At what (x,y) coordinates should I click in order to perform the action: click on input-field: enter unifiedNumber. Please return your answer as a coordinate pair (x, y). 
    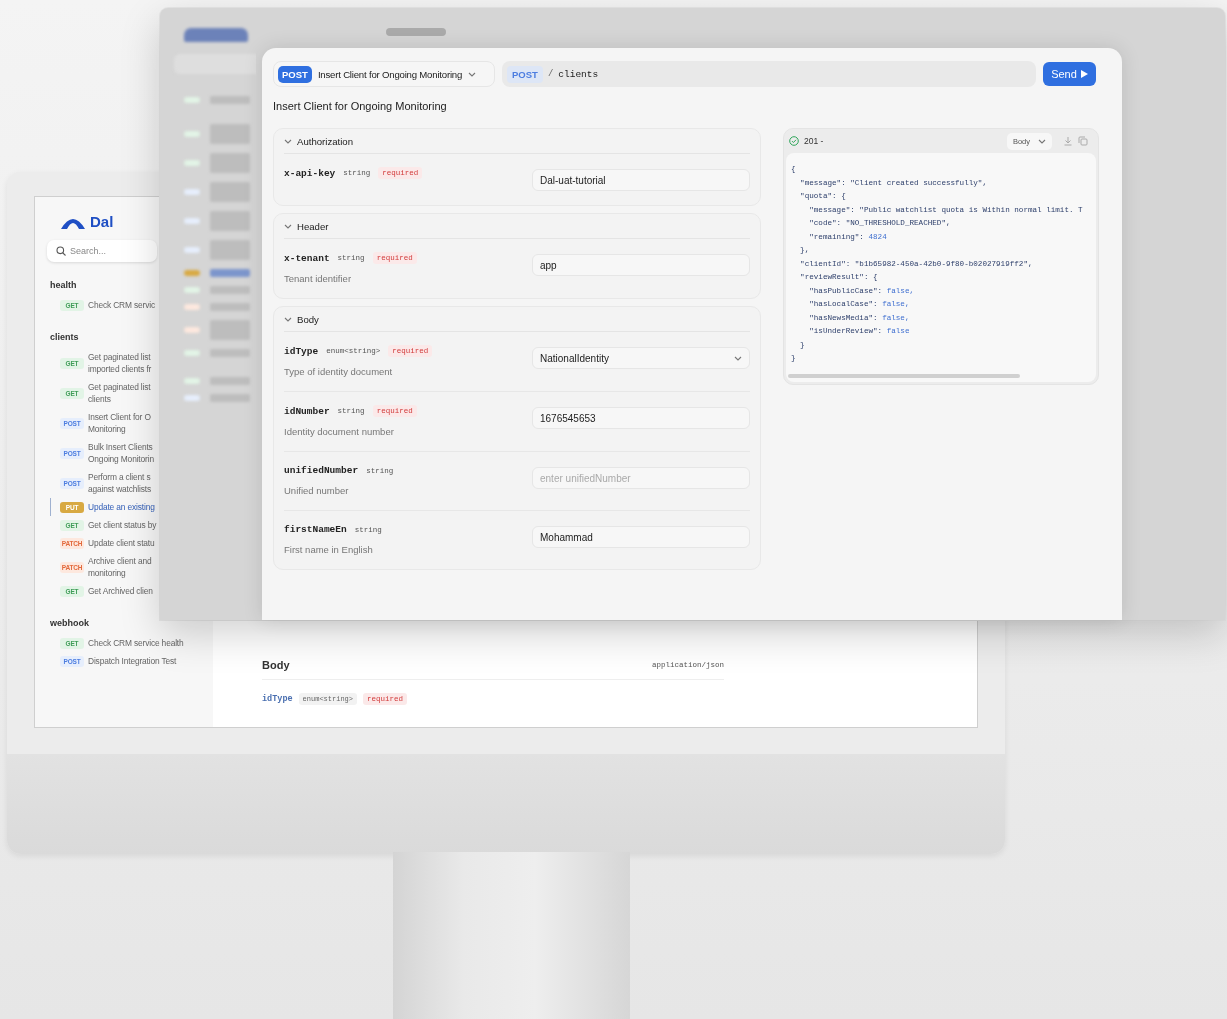
    Looking at the image, I should click on (641, 478).